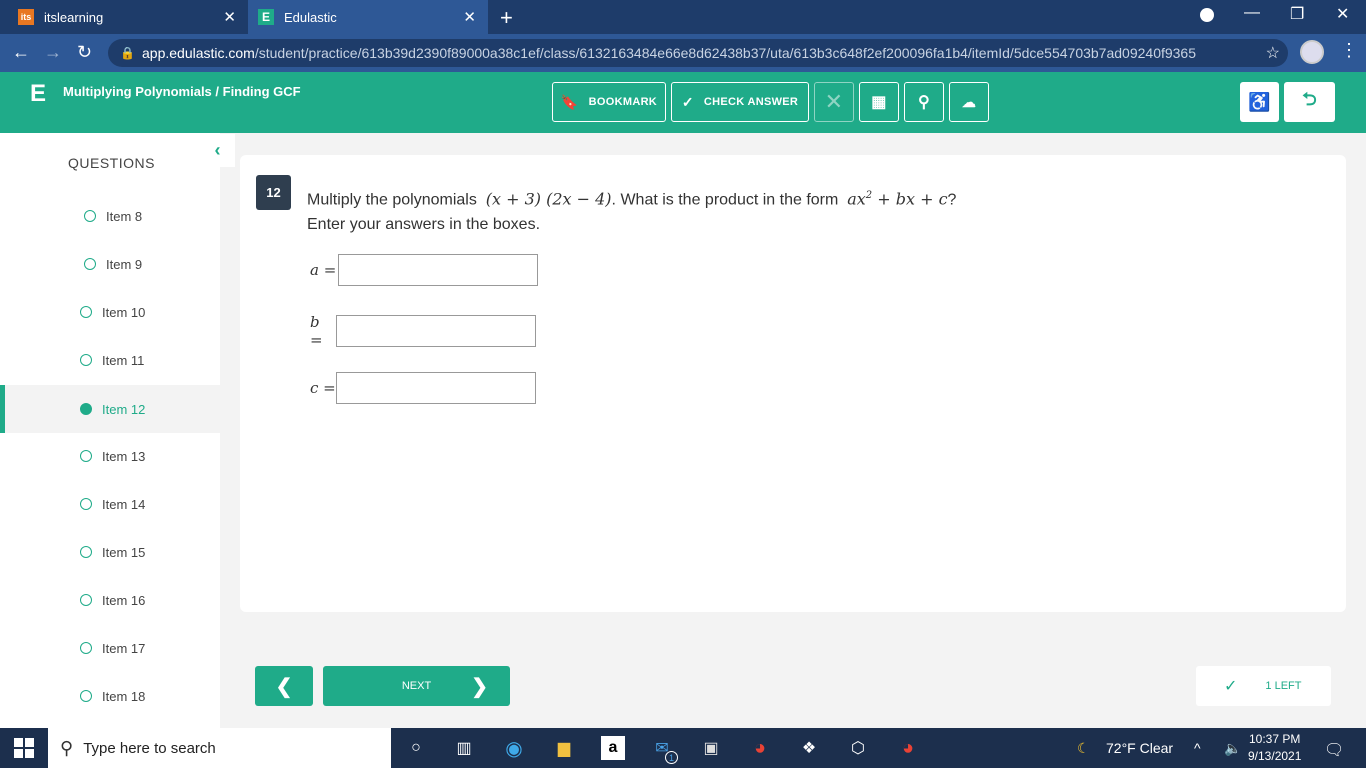  Describe the element at coordinates (564, 748) in the screenshot. I see `file-explorer-icon: ▆` at that location.